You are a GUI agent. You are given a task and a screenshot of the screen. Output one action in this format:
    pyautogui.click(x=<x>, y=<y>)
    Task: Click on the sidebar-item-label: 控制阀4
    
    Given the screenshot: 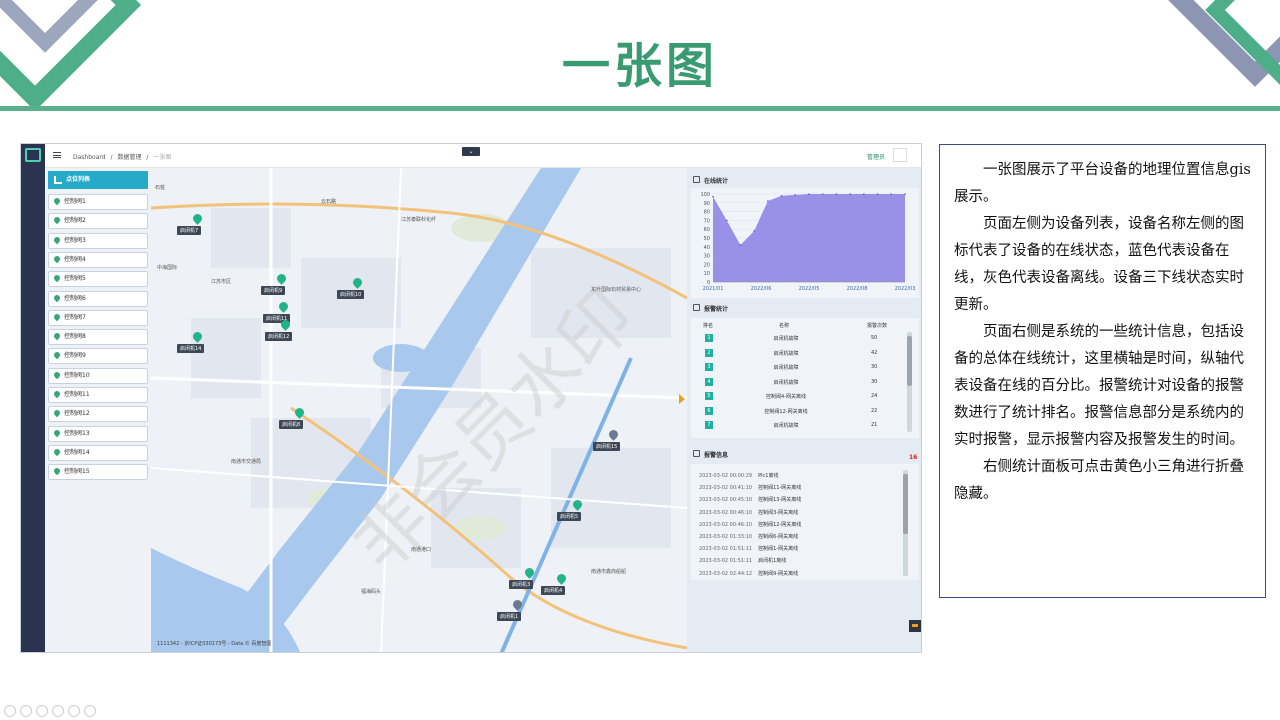 What is the action you would take?
    pyautogui.click(x=75, y=259)
    